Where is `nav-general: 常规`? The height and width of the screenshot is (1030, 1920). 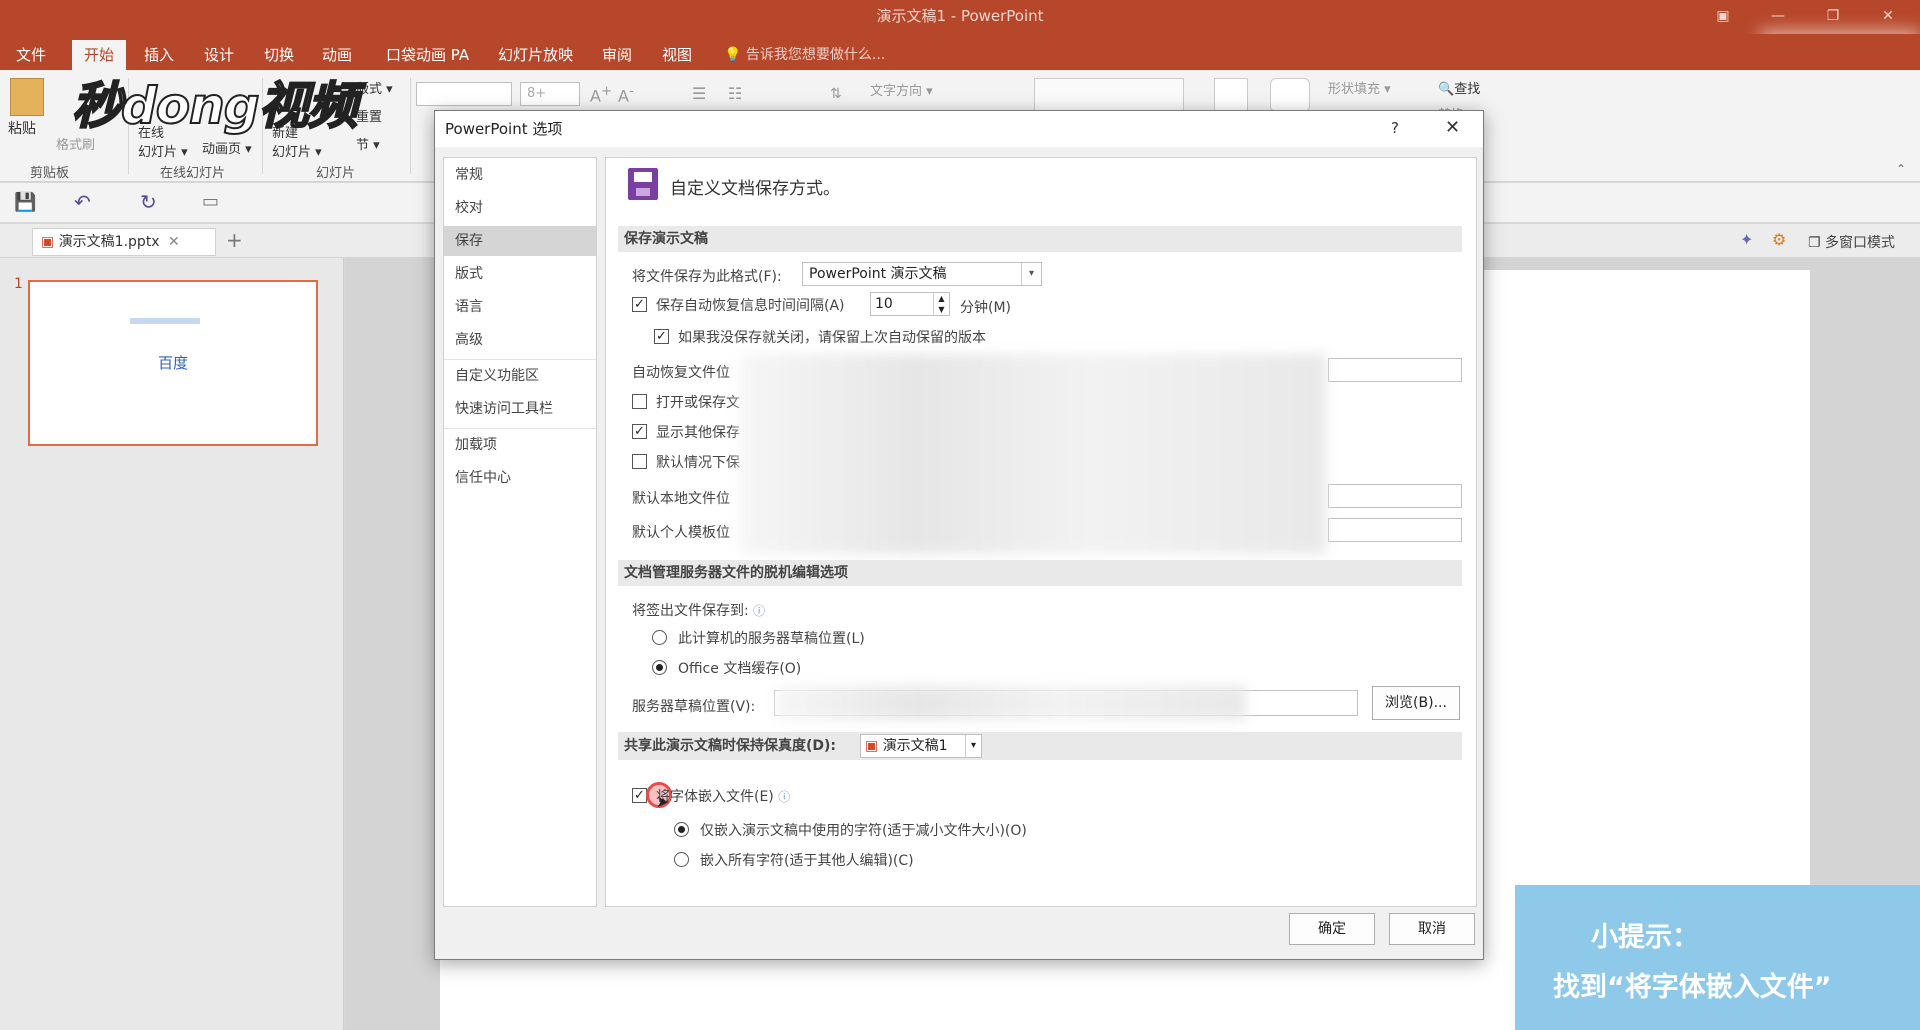 nav-general: 常规 is located at coordinates (520, 175).